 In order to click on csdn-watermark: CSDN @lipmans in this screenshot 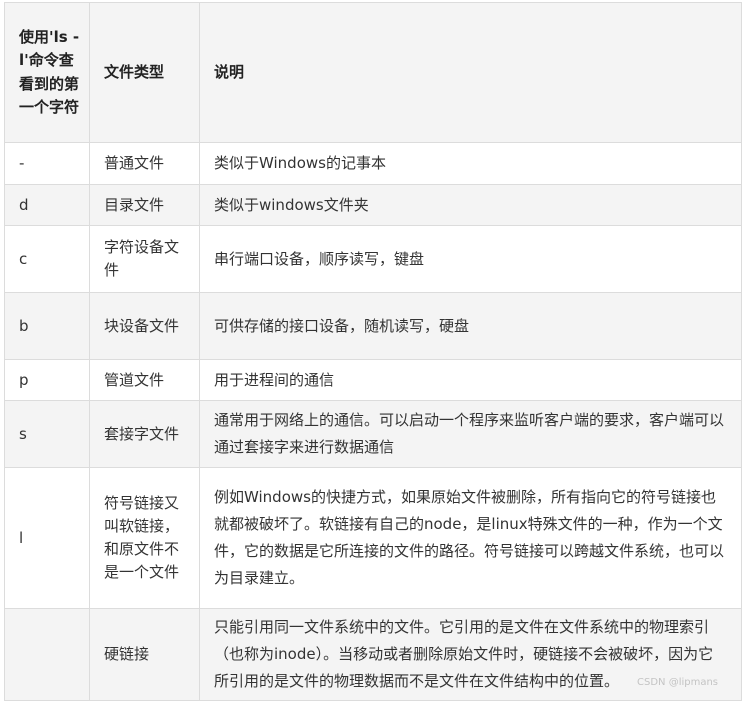, I will do `click(678, 682)`.